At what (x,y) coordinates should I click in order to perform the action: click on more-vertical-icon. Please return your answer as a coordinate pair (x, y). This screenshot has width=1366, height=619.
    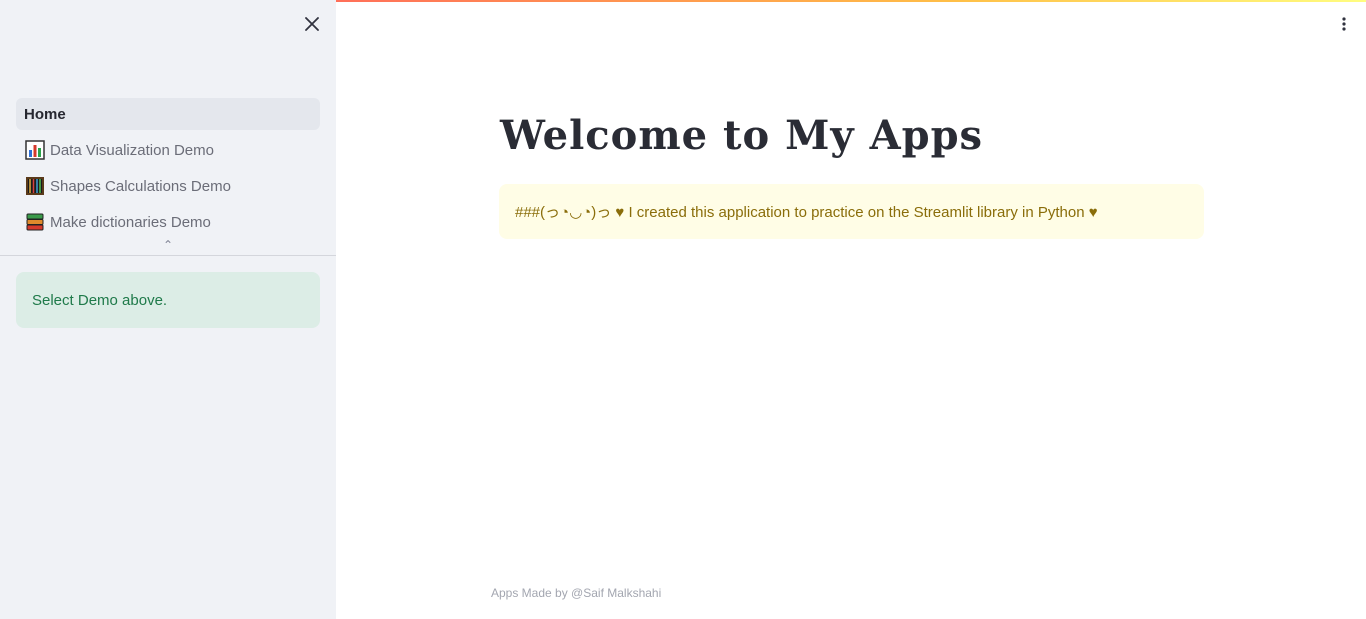
    Looking at the image, I should click on (1344, 24).